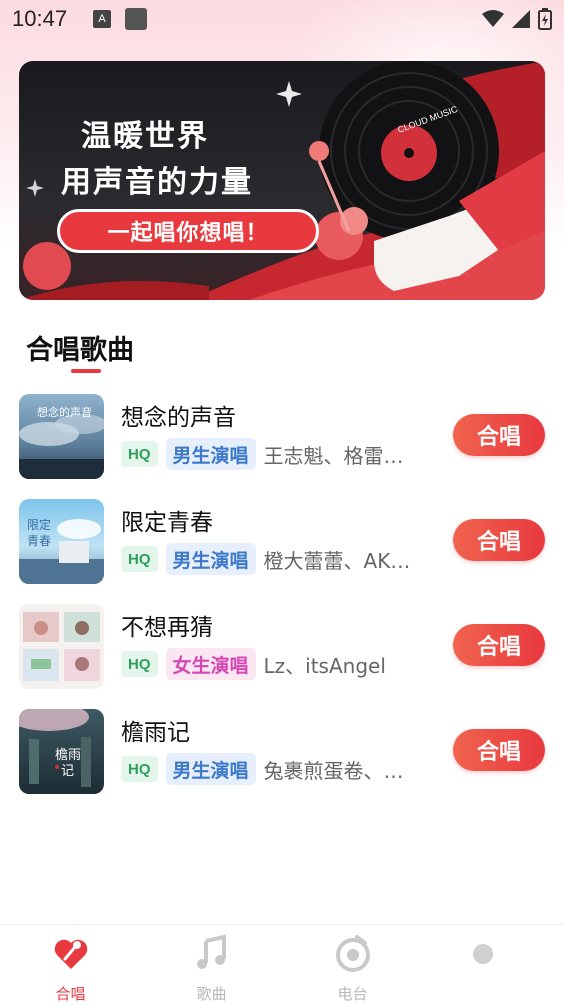 The image size is (564, 1004). What do you see at coordinates (155, 733) in the screenshot?
I see `song-title: 檐雨记` at bounding box center [155, 733].